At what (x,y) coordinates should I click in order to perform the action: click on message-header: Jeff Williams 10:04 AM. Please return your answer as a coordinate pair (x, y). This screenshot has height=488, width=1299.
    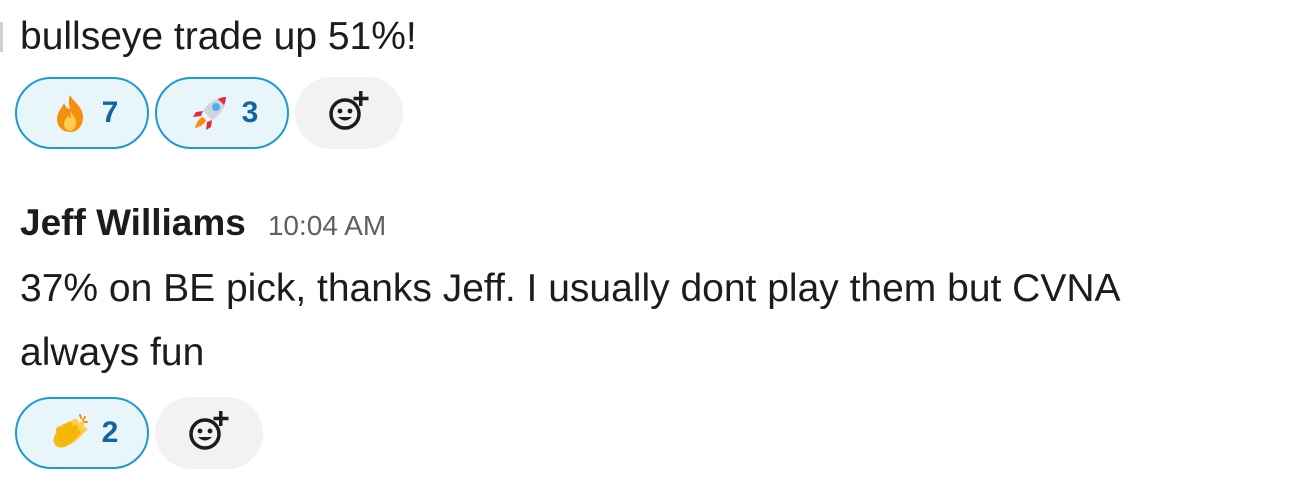
    Looking at the image, I should click on (203, 223).